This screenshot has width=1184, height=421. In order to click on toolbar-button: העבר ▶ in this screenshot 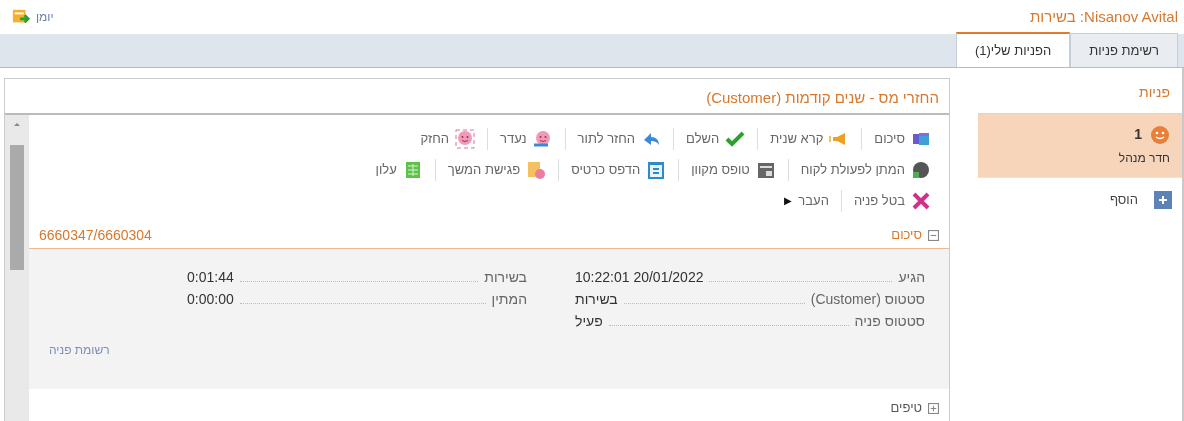, I will do `click(806, 200)`.